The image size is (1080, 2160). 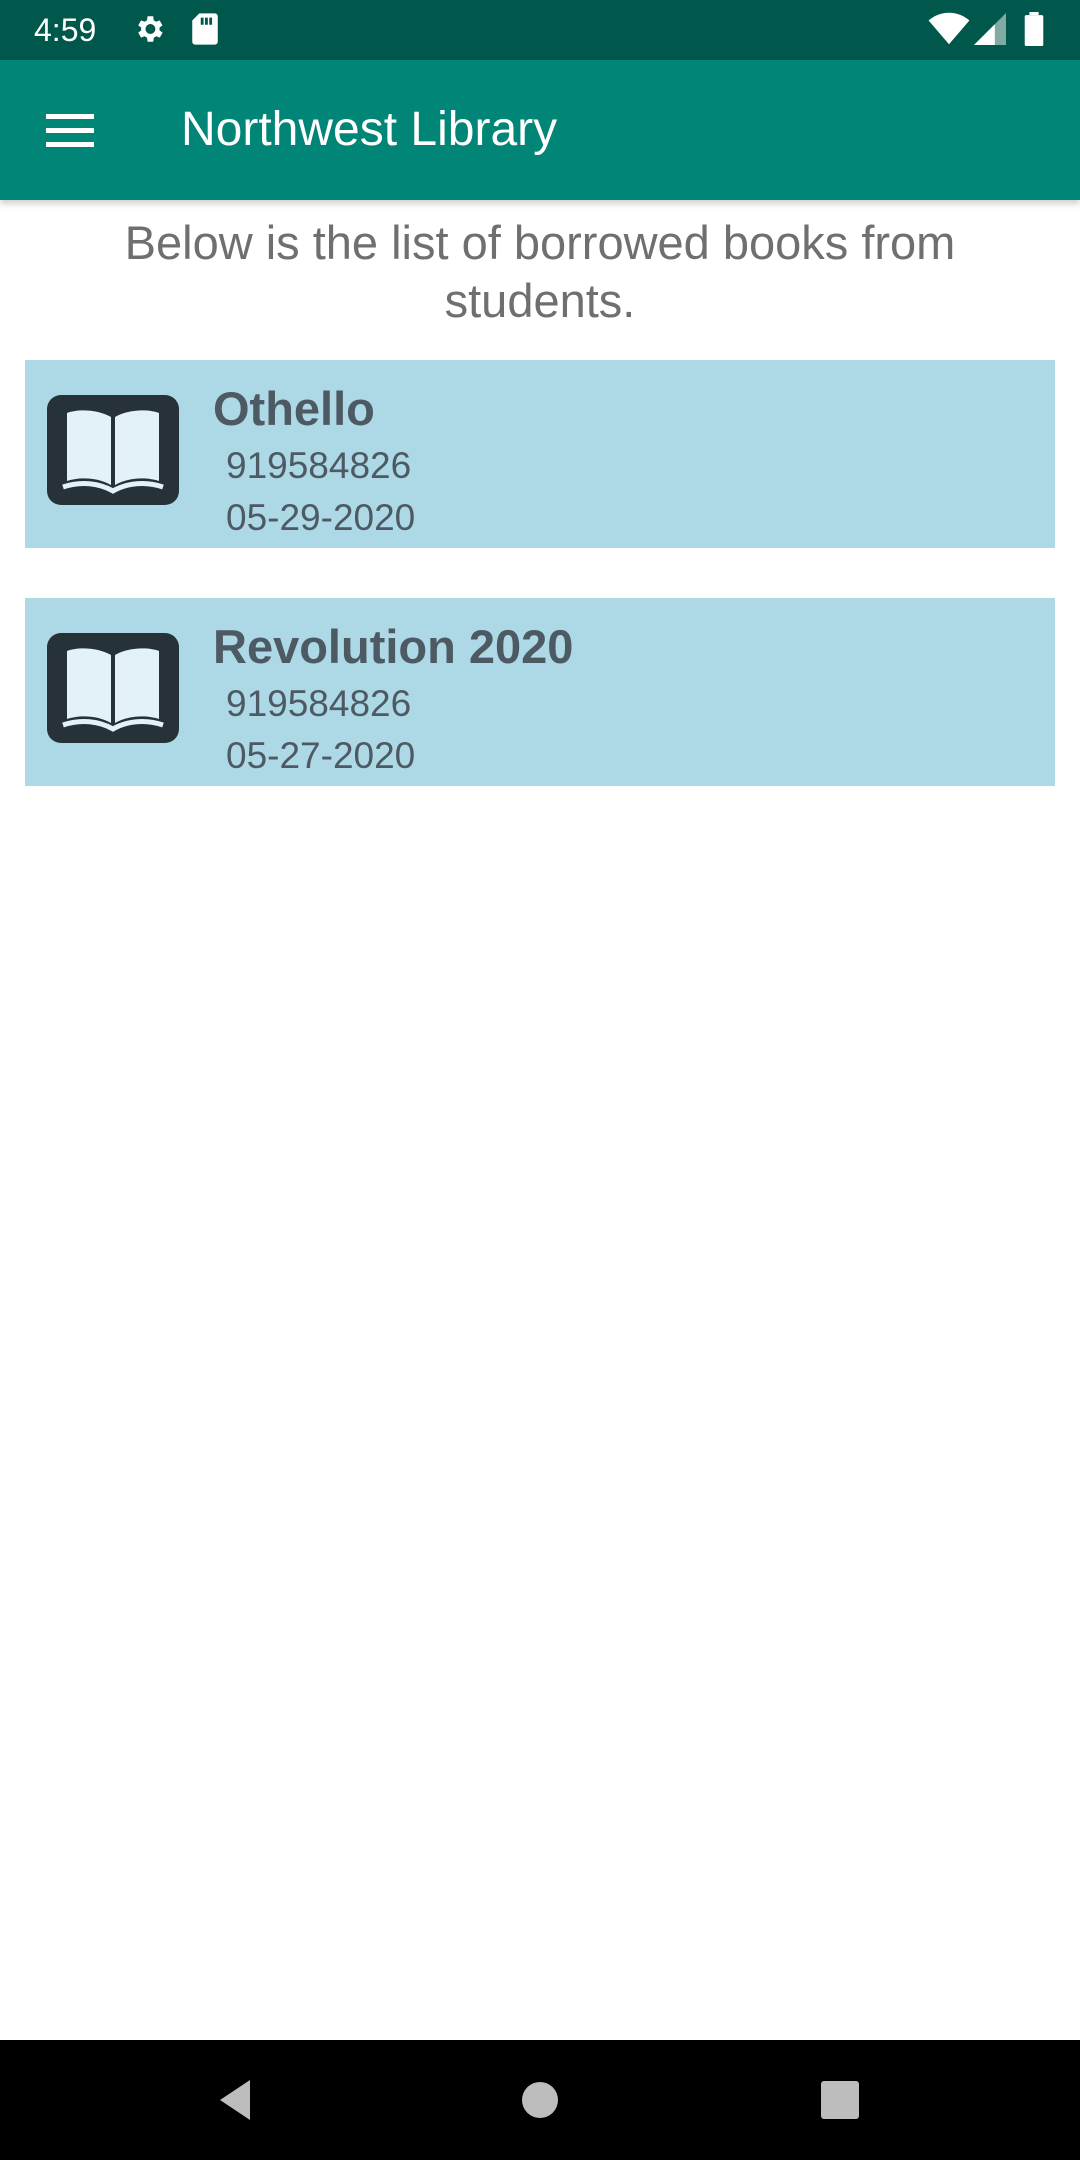 What do you see at coordinates (540, 454) in the screenshot?
I see `book-list-item: Othello 919584826 05-29-2020` at bounding box center [540, 454].